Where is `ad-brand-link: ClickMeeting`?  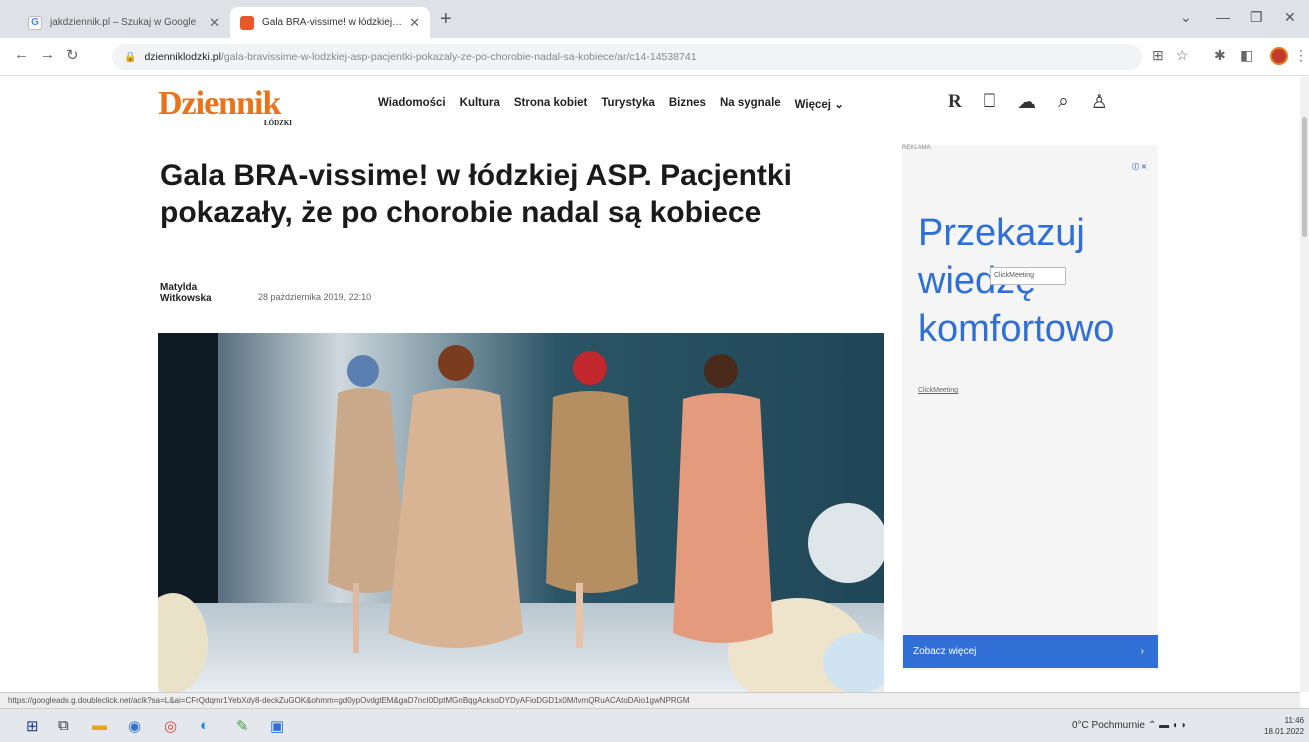 ad-brand-link: ClickMeeting is located at coordinates (938, 390).